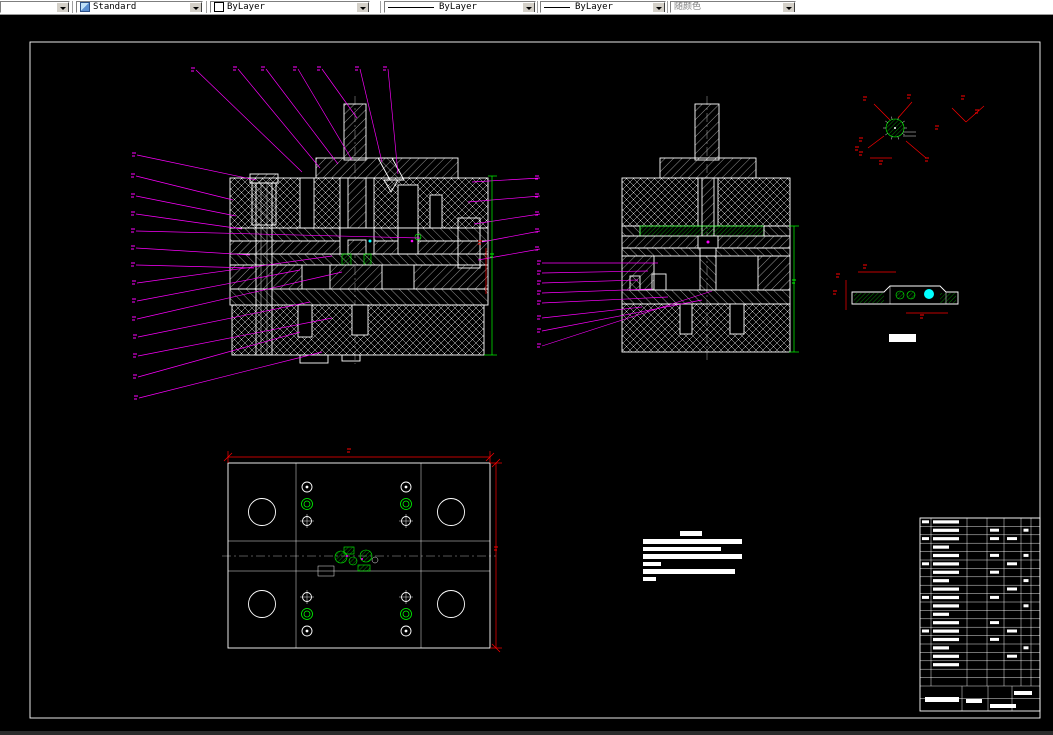  Describe the element at coordinates (359, 259) in the screenshot. I see `die-plate` at that location.